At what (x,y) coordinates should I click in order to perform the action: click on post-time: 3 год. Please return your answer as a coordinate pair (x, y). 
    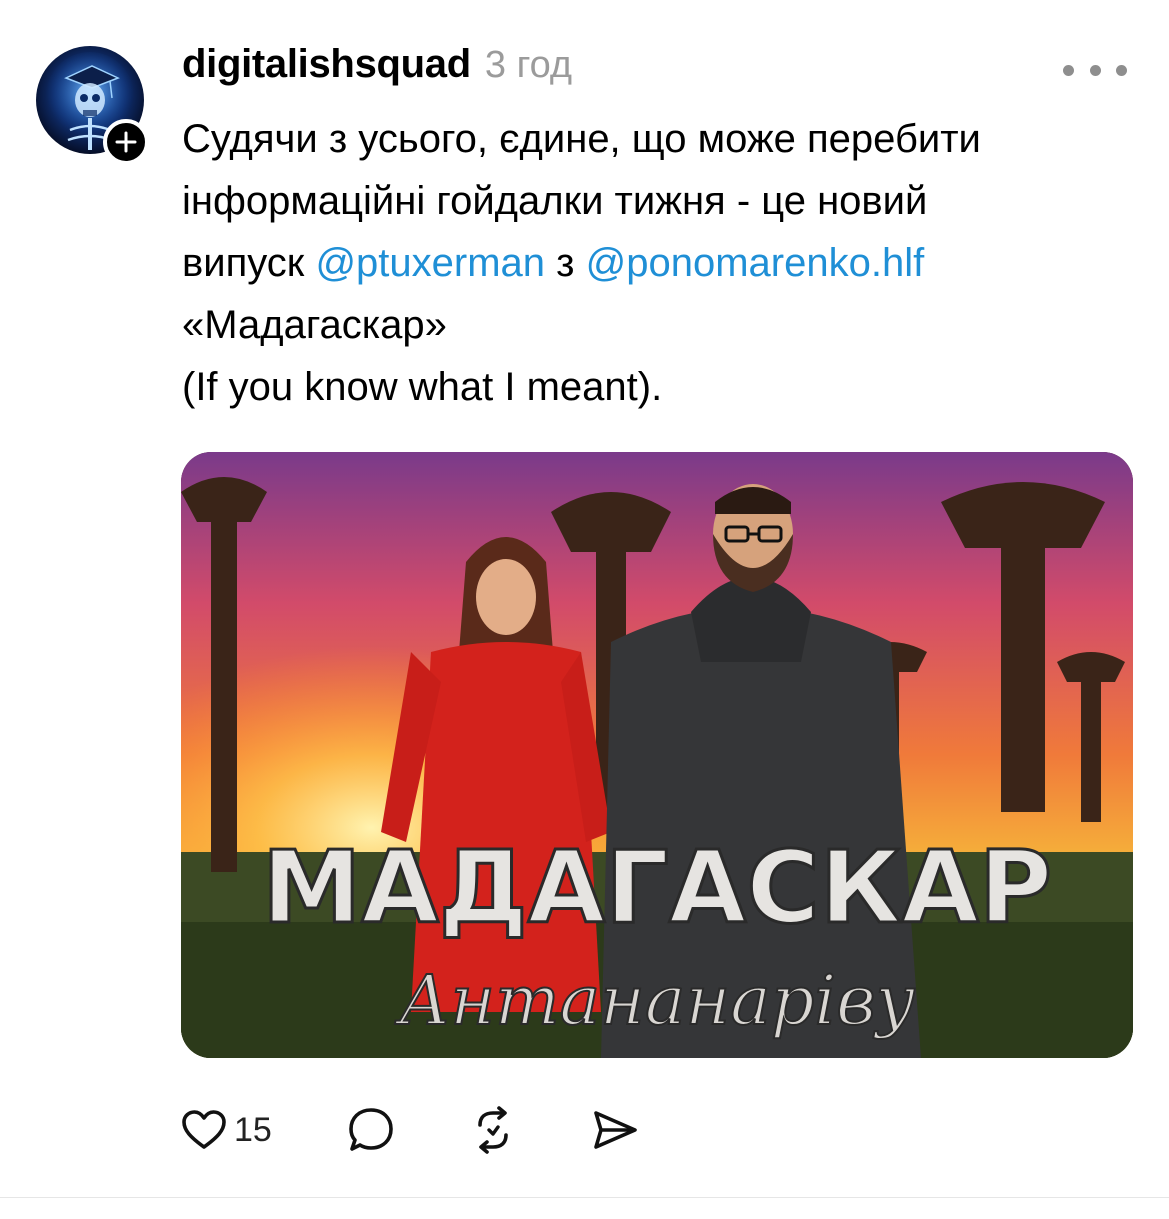
    Looking at the image, I should click on (528, 65).